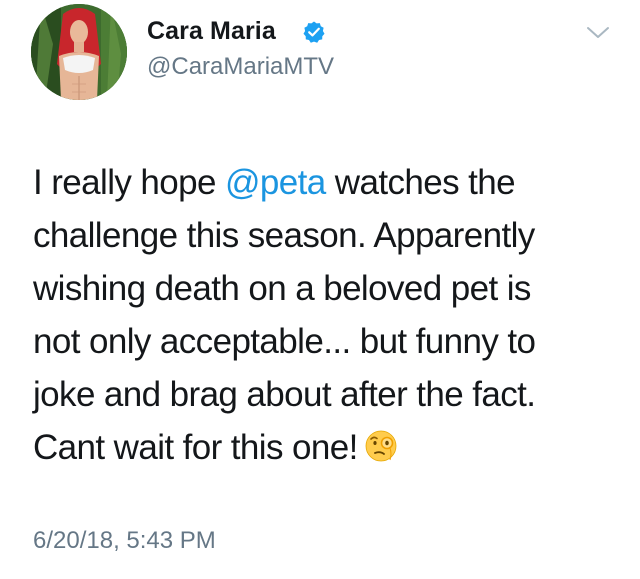 The height and width of the screenshot is (579, 640). What do you see at coordinates (598, 33) in the screenshot?
I see `chevron-down-icon` at bounding box center [598, 33].